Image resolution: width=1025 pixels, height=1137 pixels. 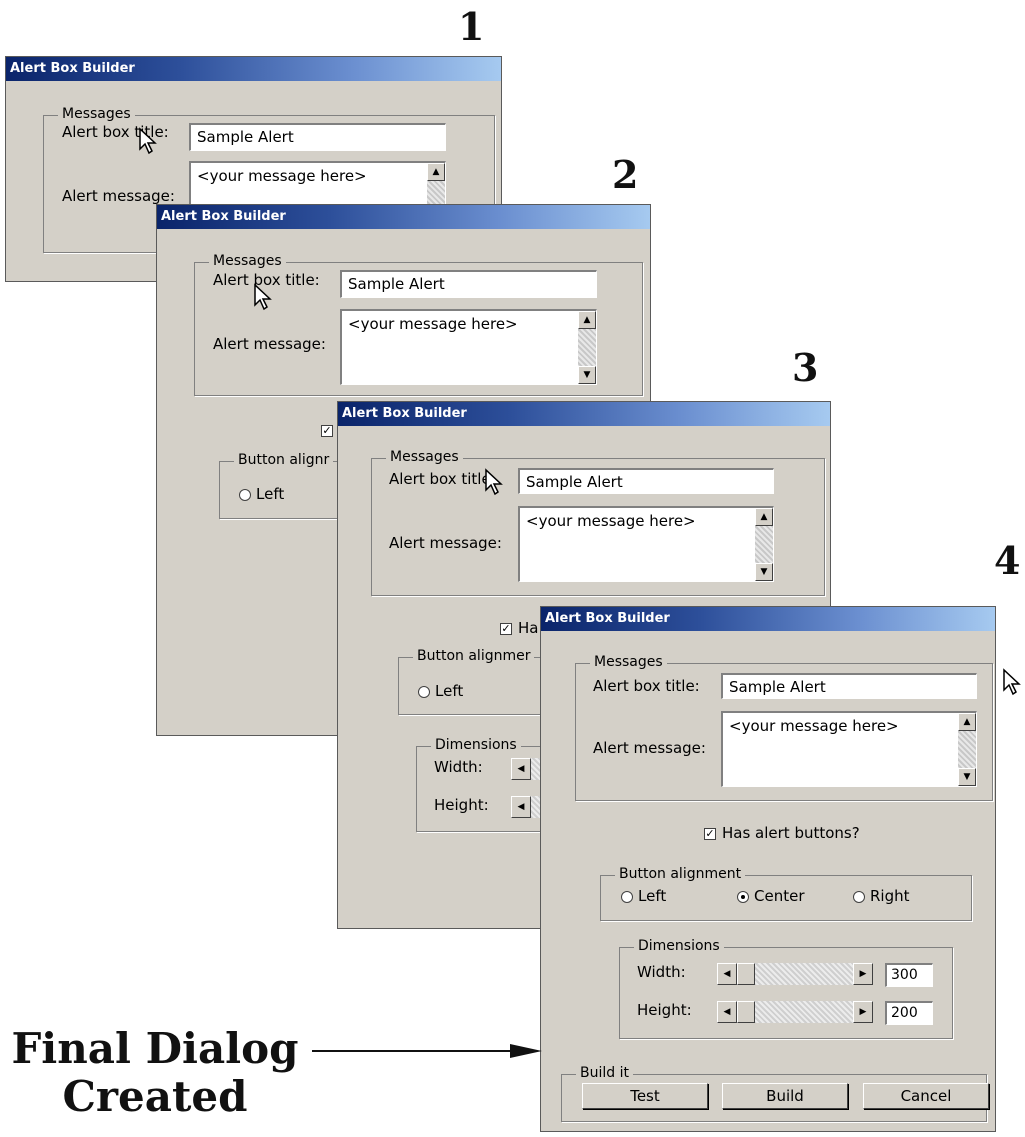 What do you see at coordinates (645, 1096) in the screenshot?
I see `test-button: Test` at bounding box center [645, 1096].